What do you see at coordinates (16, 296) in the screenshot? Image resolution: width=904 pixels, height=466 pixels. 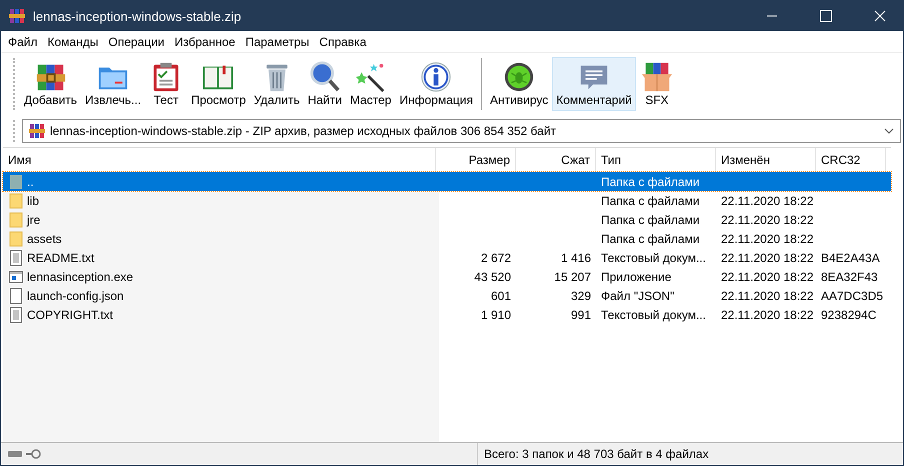 I see `file-icon` at bounding box center [16, 296].